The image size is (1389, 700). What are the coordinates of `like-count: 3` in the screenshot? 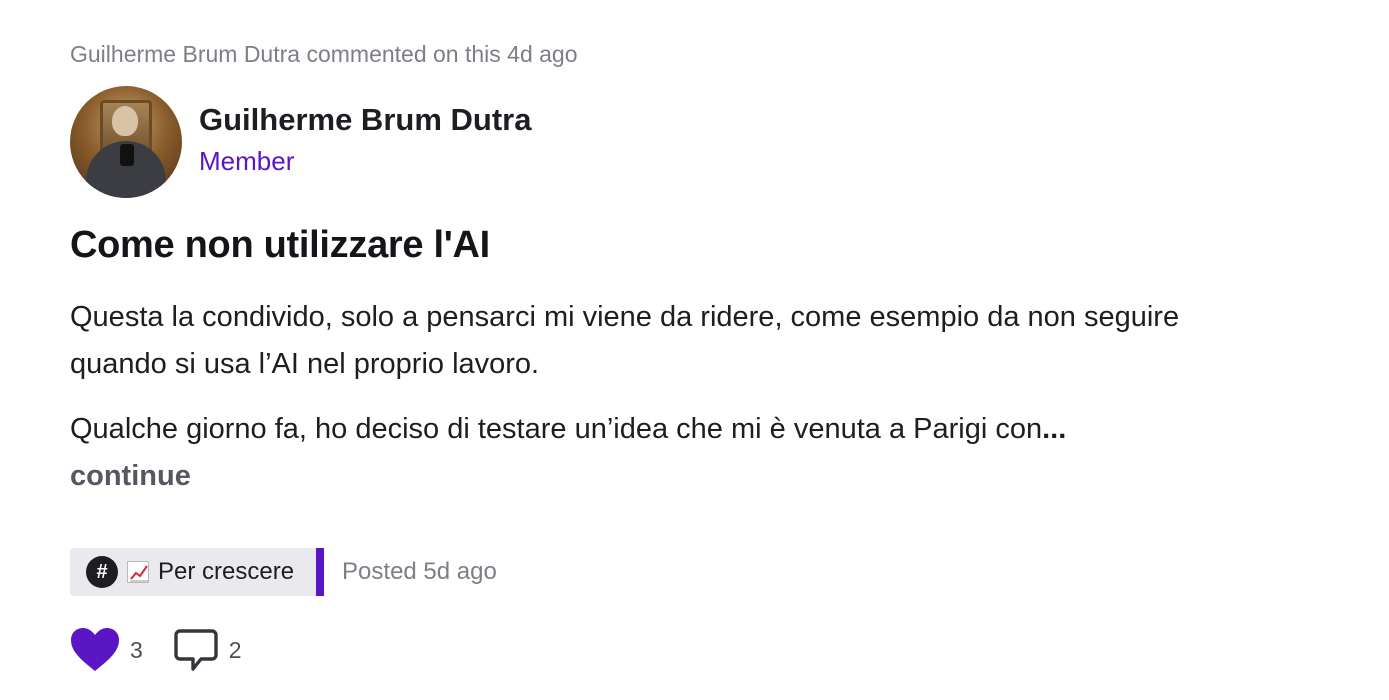 It's located at (136, 649).